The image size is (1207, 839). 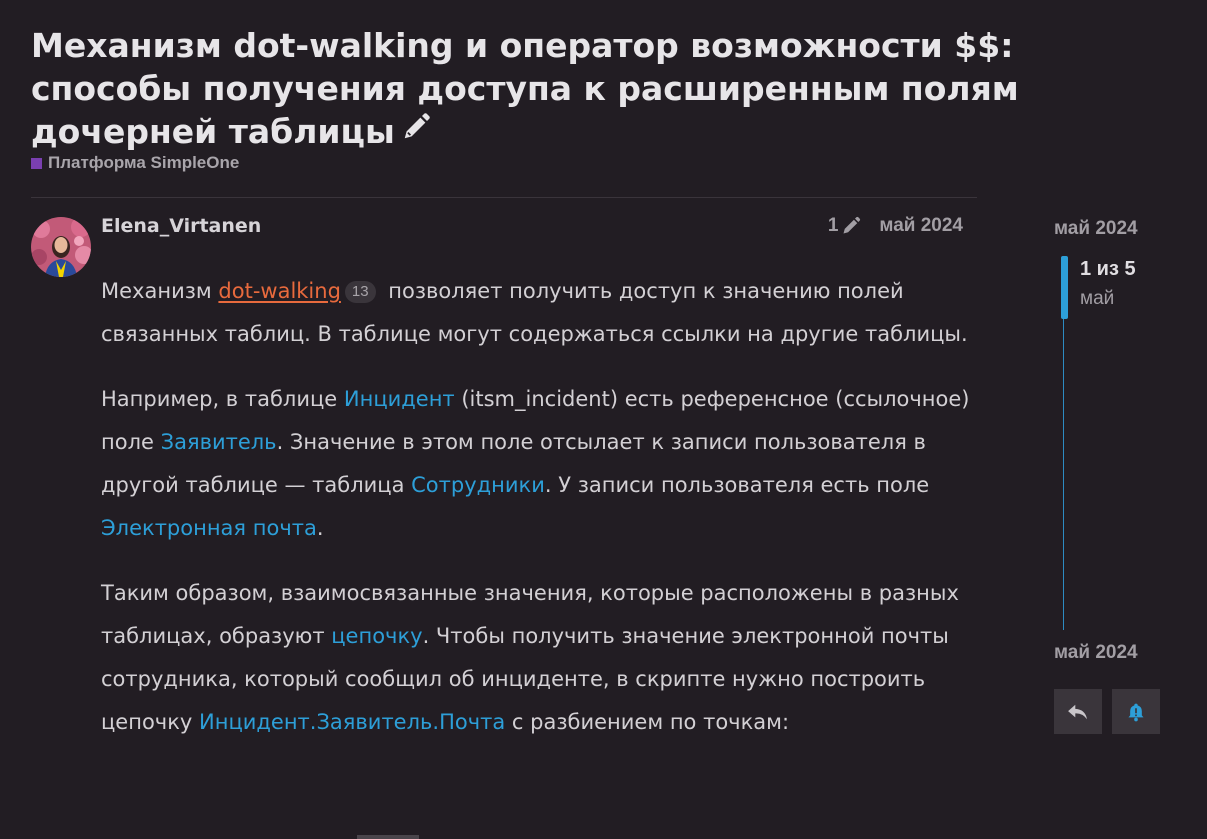 What do you see at coordinates (647, 722) in the screenshot?
I see `text: с разбиением по точкам:` at bounding box center [647, 722].